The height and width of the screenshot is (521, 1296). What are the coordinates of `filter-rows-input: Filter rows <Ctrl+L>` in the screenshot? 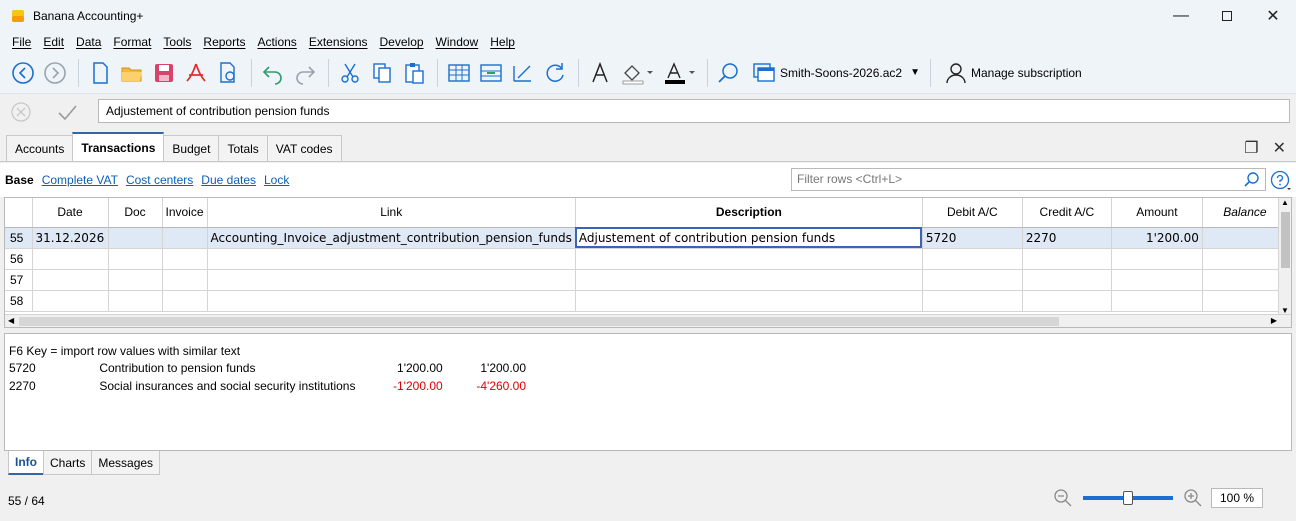 It's located at (1028, 179).